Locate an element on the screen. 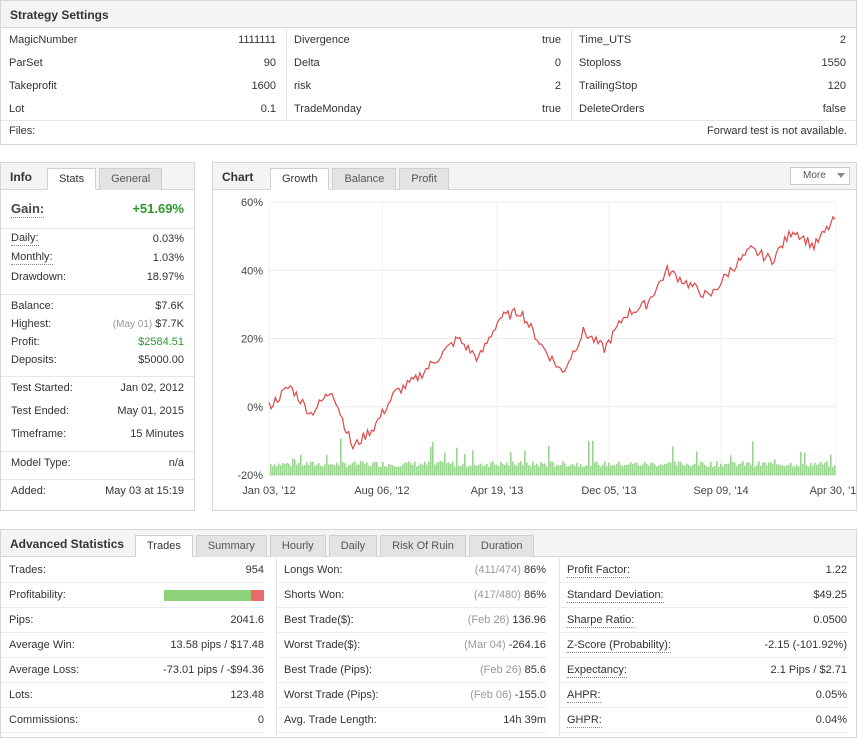  tab-balance: Balance is located at coordinates (364, 179).